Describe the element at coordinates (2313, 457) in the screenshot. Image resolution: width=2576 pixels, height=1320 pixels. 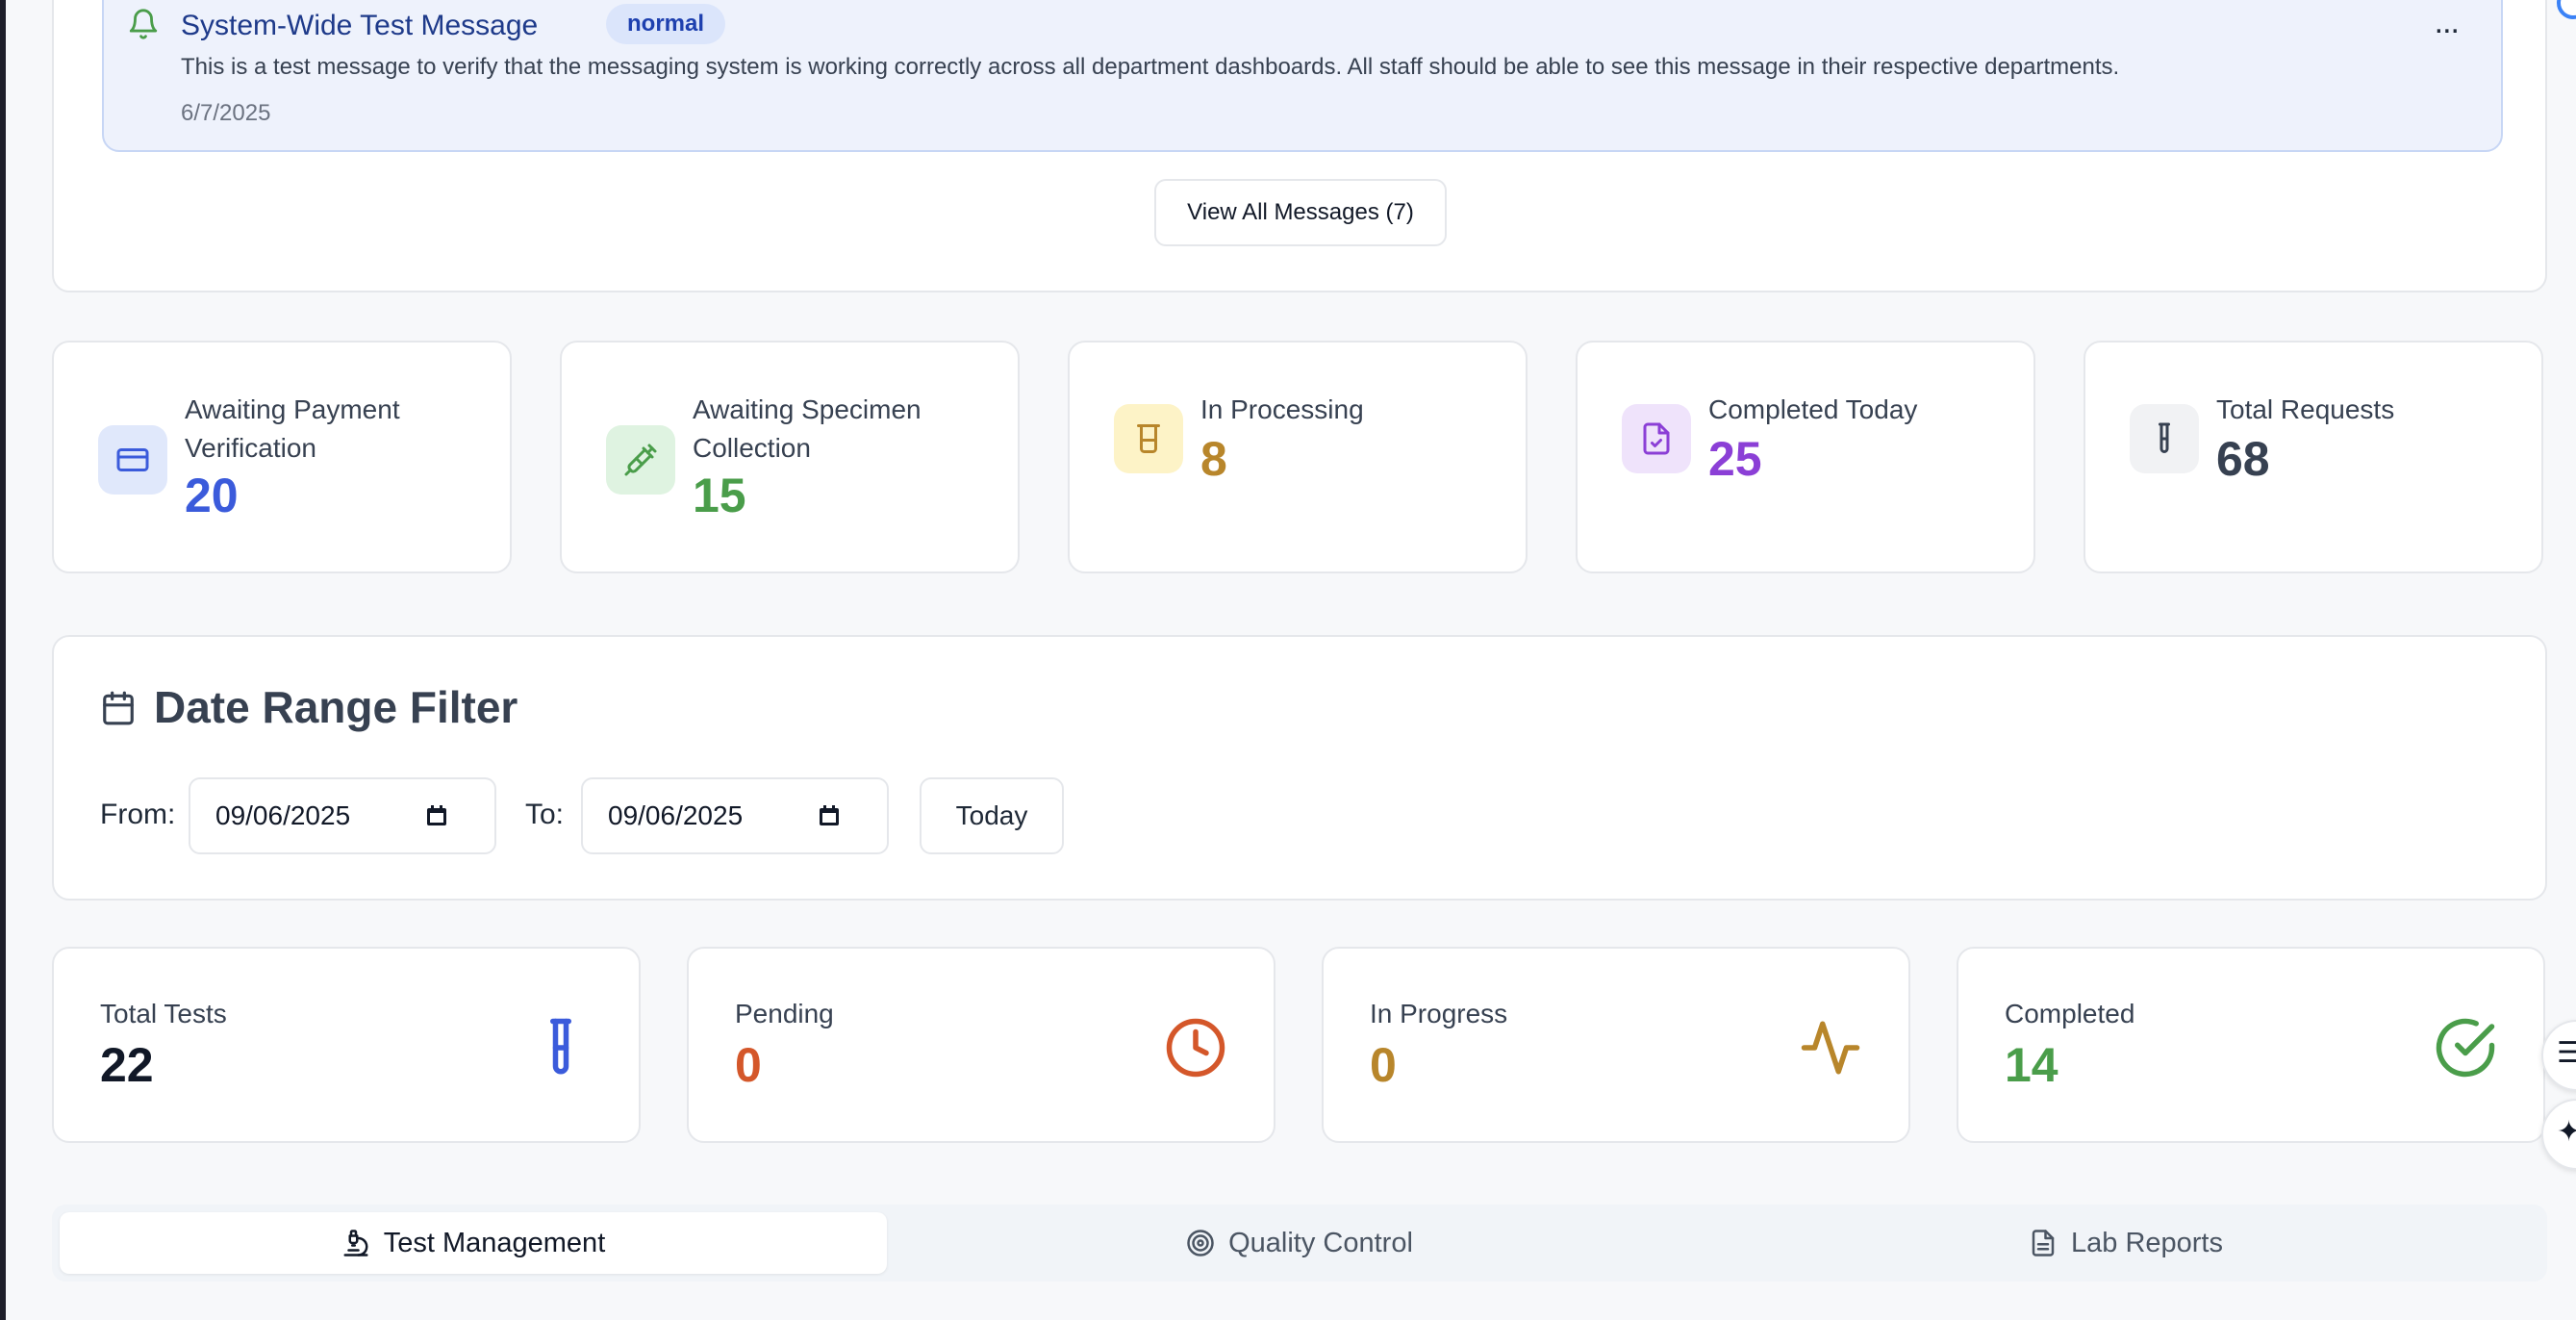
I see `stat-card-total-requests: Total Requests 68` at that location.